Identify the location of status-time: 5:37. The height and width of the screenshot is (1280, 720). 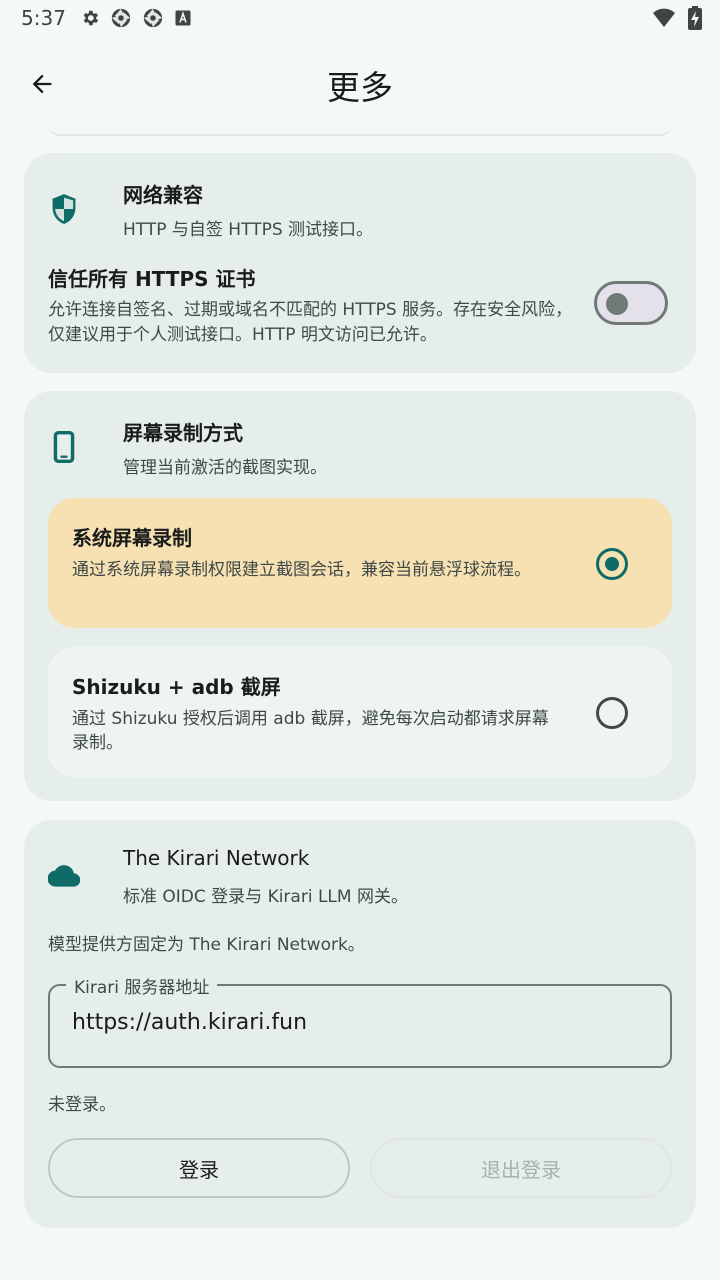
(43, 18).